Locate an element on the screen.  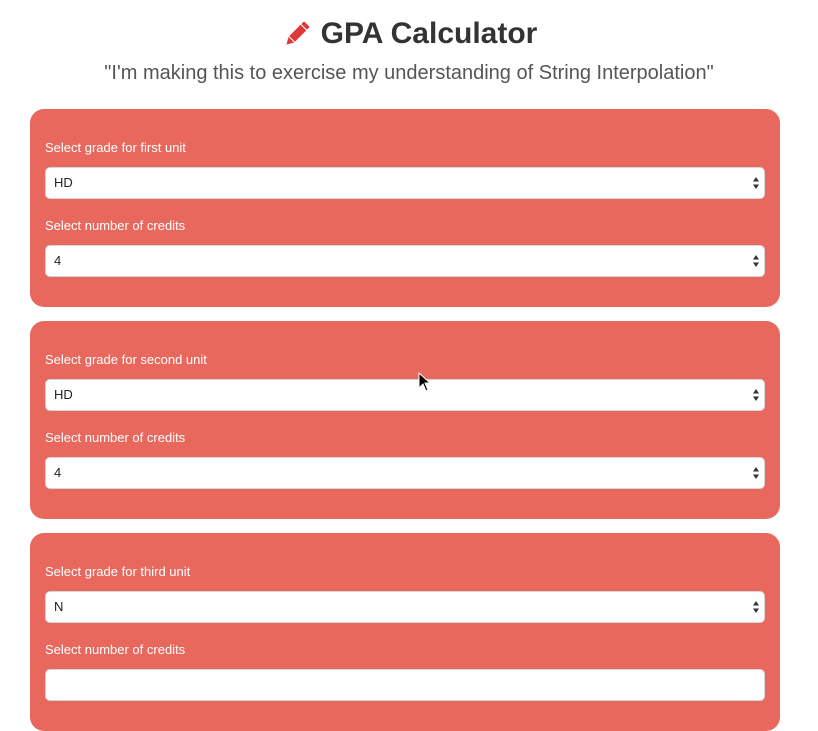
grade-select-third: N is located at coordinates (405, 607).